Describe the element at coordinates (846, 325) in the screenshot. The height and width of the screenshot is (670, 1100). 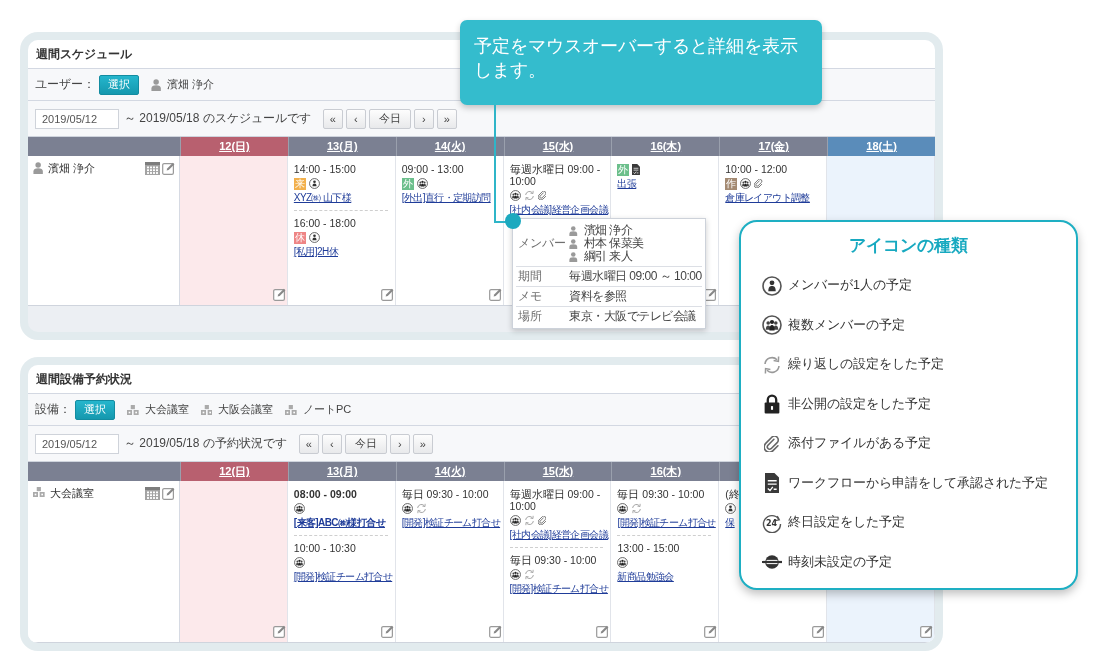
I see `legend-text: 複数メンバーの予定` at that location.